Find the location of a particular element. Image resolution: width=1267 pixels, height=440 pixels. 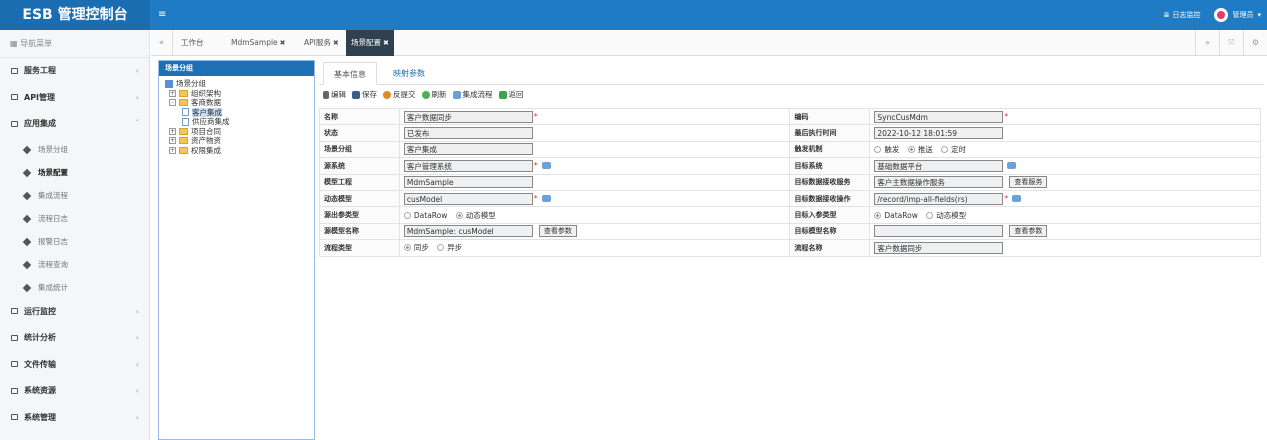

sidebar-item-statistics: 统计分析 ‹ is located at coordinates (74, 338).